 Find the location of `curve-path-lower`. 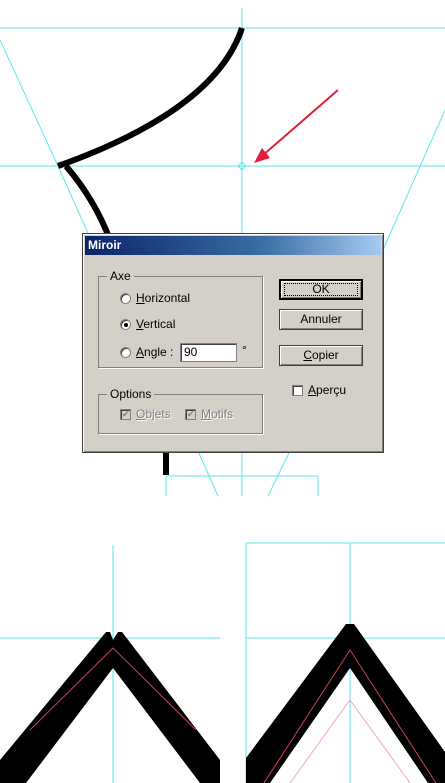

curve-path-lower is located at coordinates (88, 203).